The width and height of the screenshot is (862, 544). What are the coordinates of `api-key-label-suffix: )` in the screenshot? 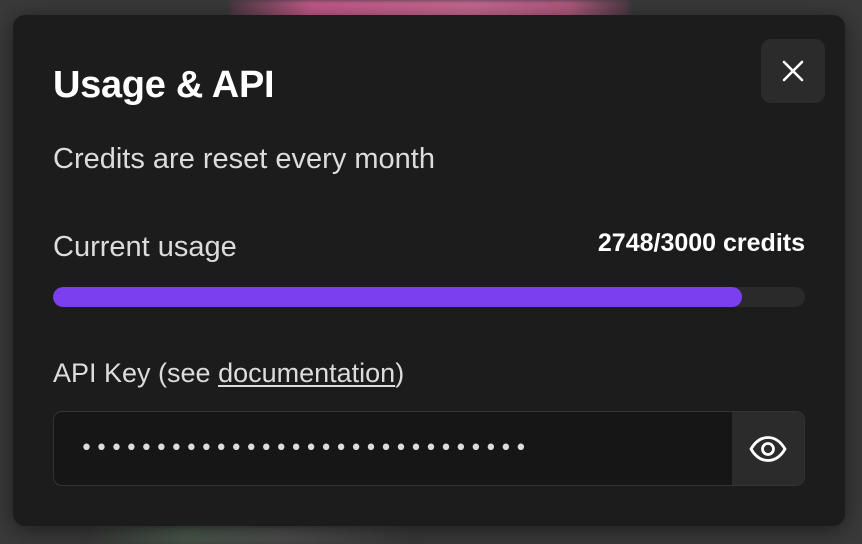 It's located at (400, 373).